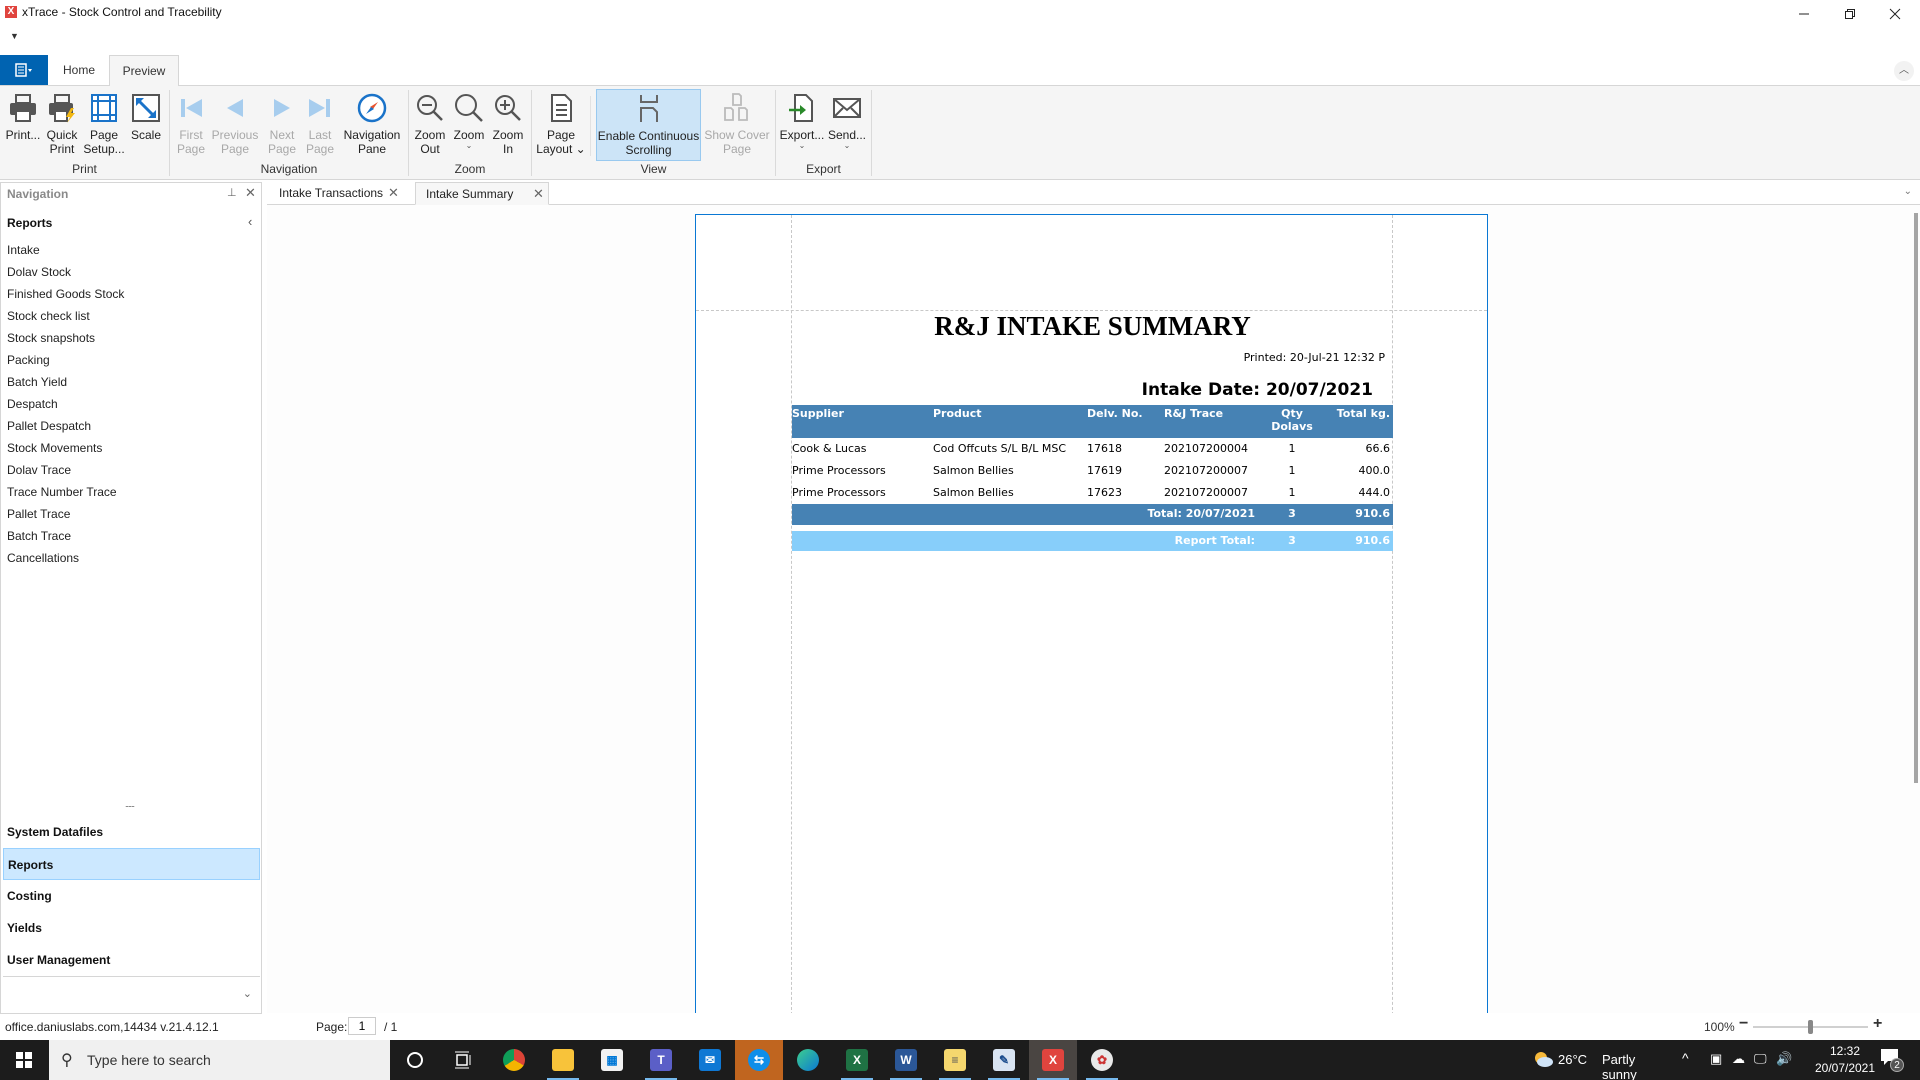  I want to click on nav-item-batch-yield: Batch Yield, so click(132, 382).